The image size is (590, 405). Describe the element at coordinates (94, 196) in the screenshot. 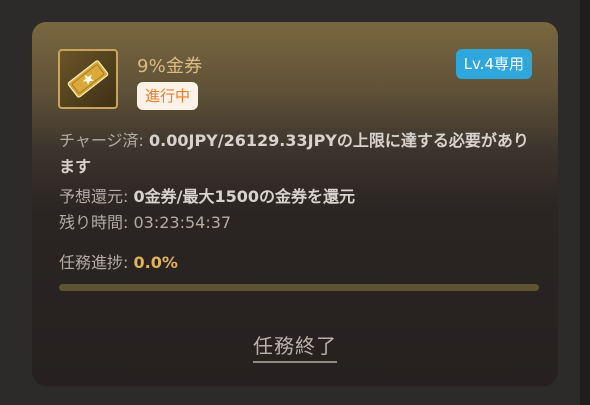

I see `expected-label: 予想還元:` at that location.